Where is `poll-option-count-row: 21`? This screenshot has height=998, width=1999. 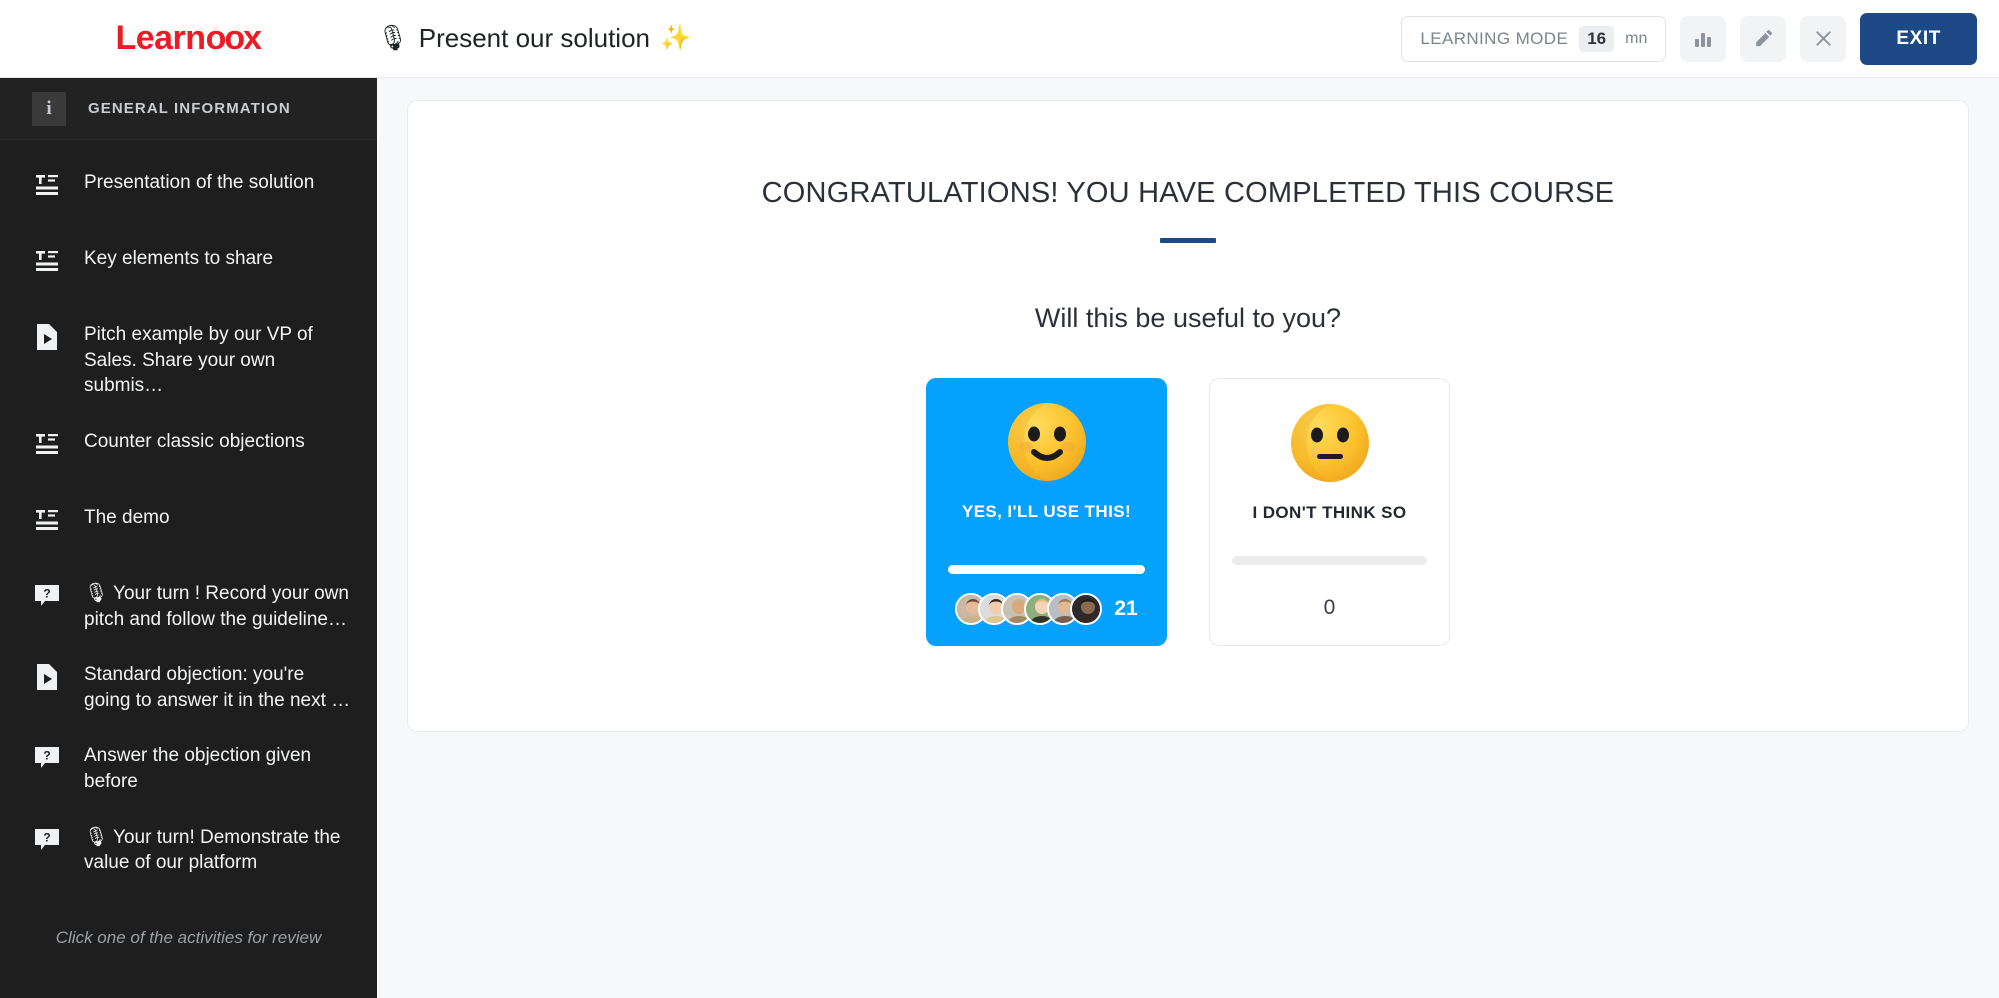 poll-option-count-row: 21 is located at coordinates (1046, 609).